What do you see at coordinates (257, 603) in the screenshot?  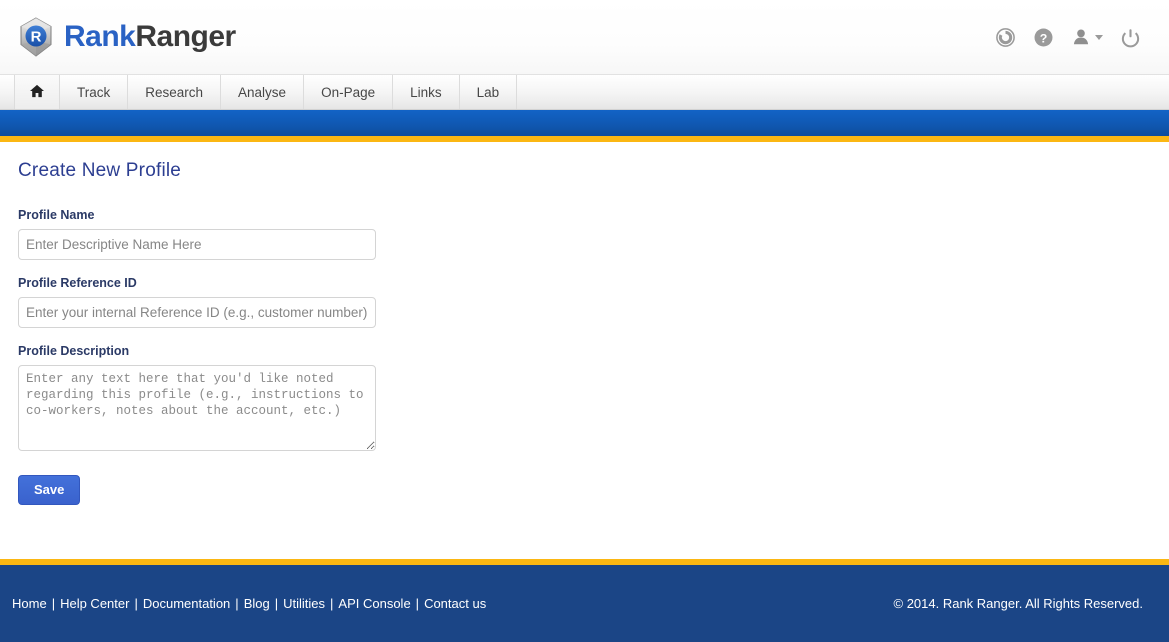 I see `footer-link-blog: Blog` at bounding box center [257, 603].